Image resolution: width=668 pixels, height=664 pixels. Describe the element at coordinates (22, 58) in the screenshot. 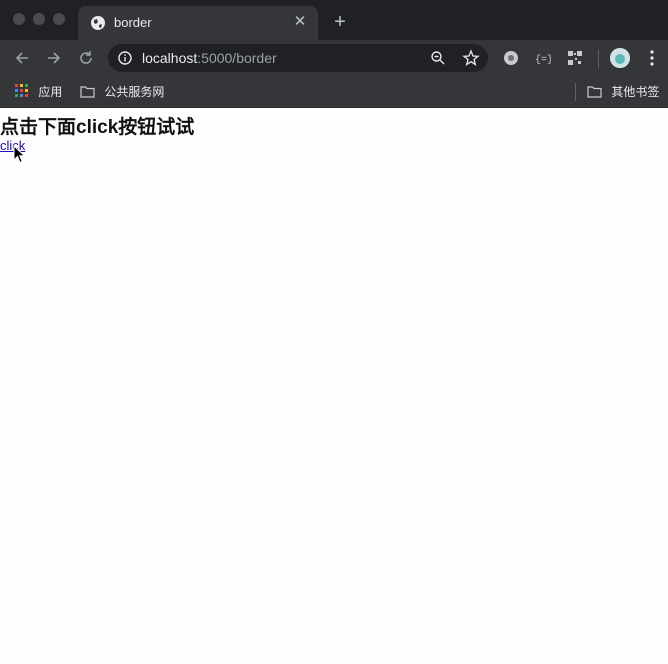

I see `back-arrow-icon` at that location.